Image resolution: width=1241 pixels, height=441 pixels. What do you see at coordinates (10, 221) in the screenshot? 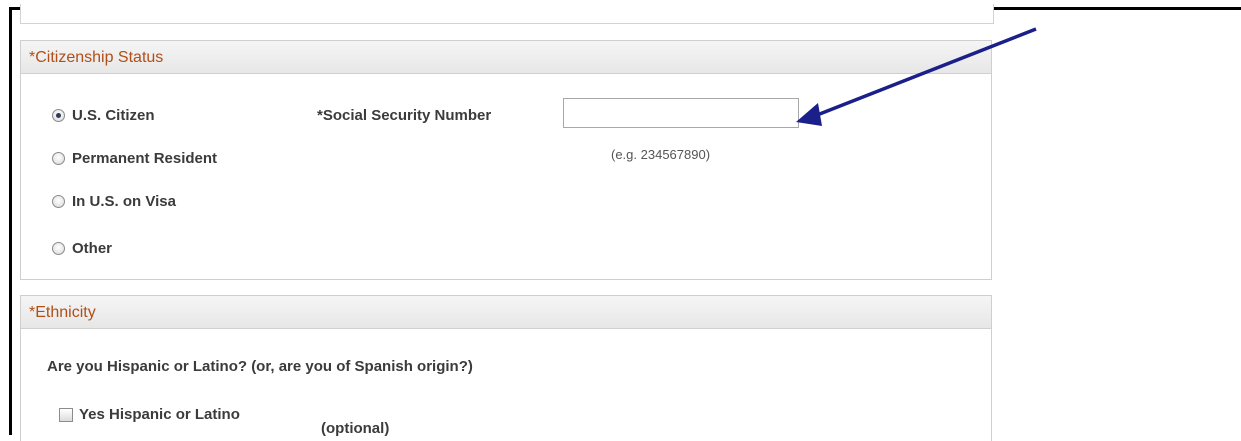
I see `screenshot-frame-left` at bounding box center [10, 221].